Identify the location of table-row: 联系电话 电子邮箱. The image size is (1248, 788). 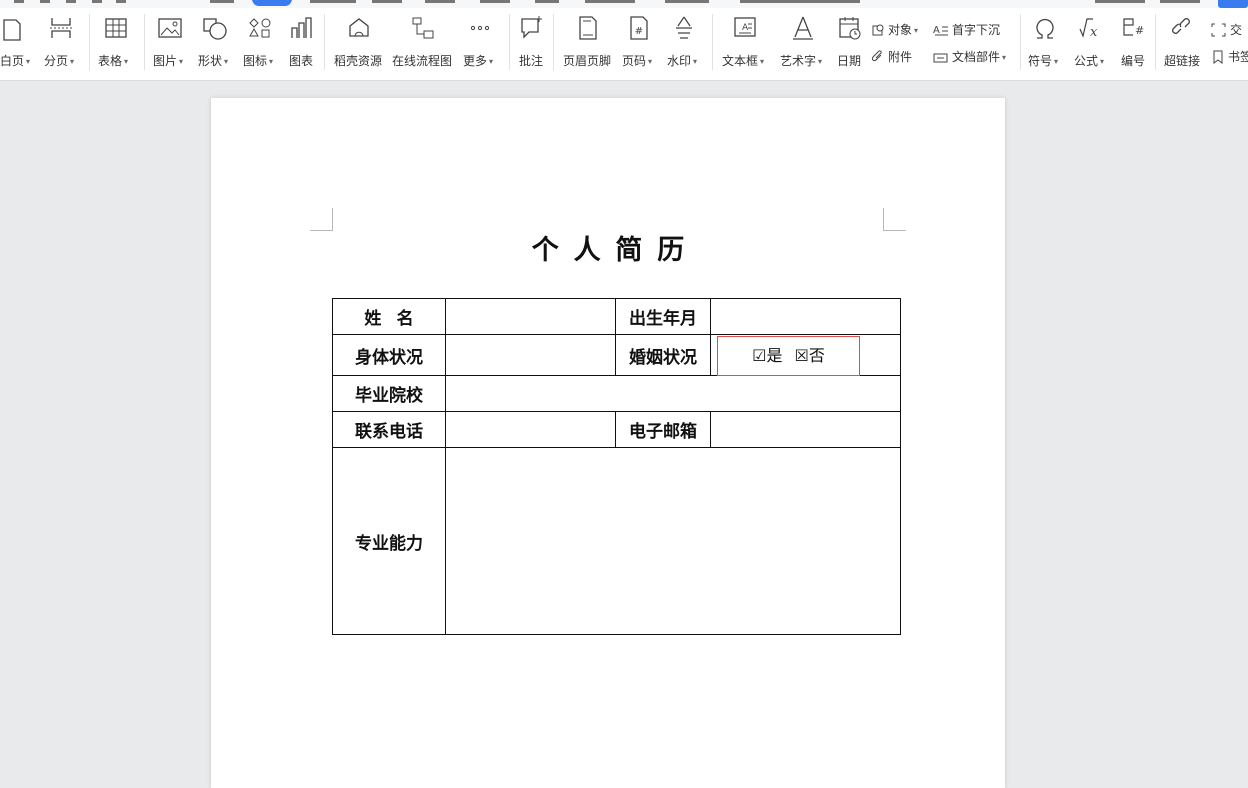
(616, 429).